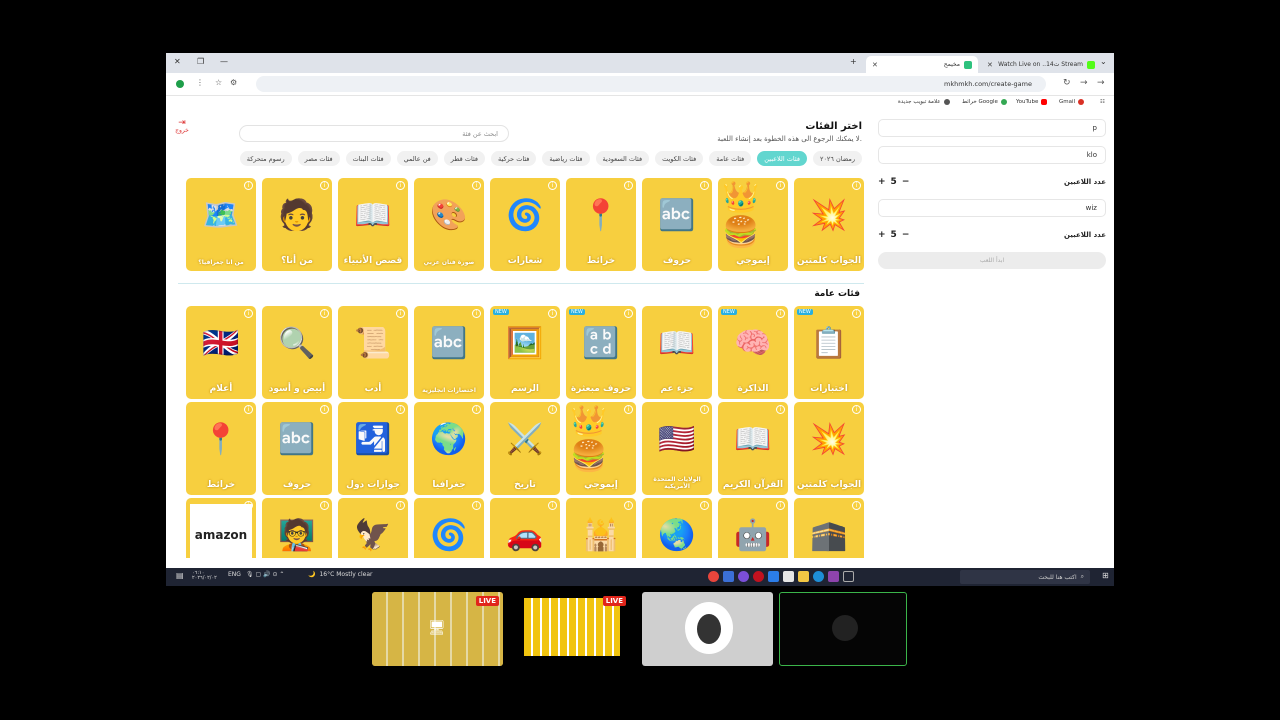 The height and width of the screenshot is (720, 1280). I want to click on close-window-icon: ✕, so click(177, 61).